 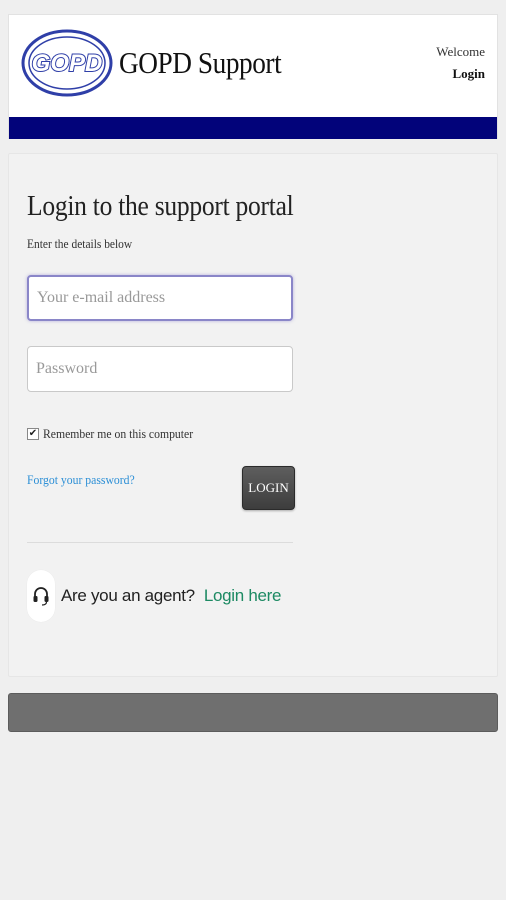 I want to click on agent-question: Are you an agent?, so click(x=128, y=595).